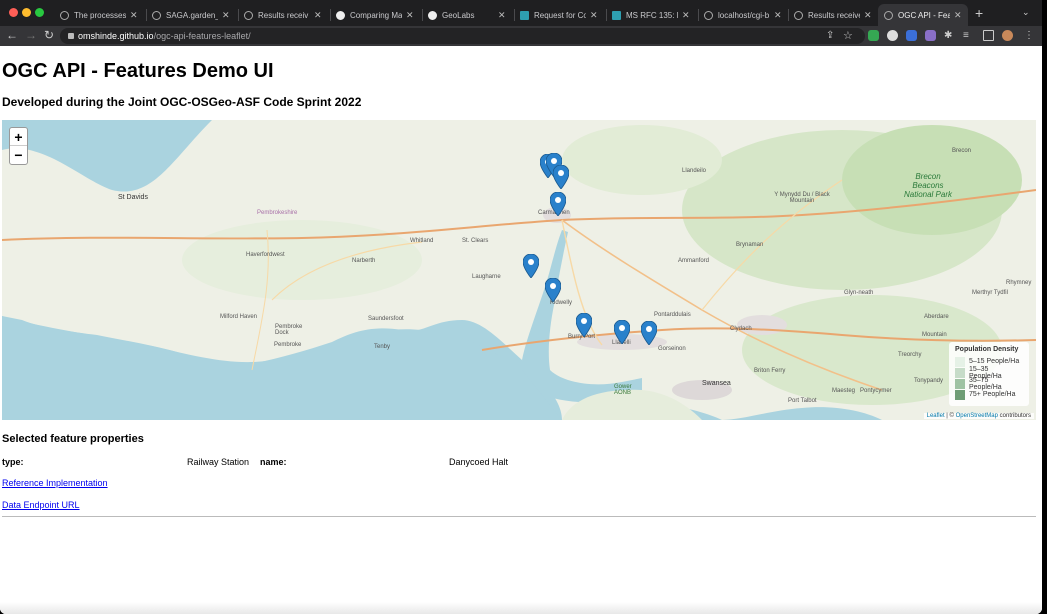 This screenshot has height=614, width=1047. What do you see at coordinates (12, 35) in the screenshot?
I see `back-icon: ←` at bounding box center [12, 35].